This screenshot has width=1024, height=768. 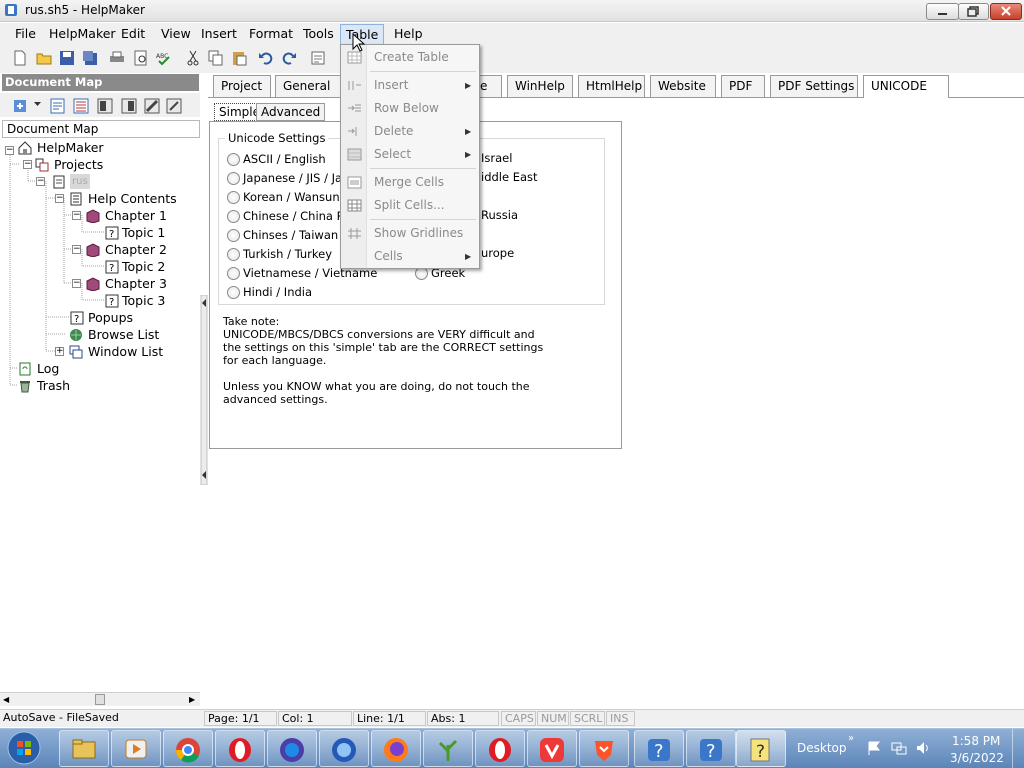 I want to click on media-player-icon, so click(x=136, y=748).